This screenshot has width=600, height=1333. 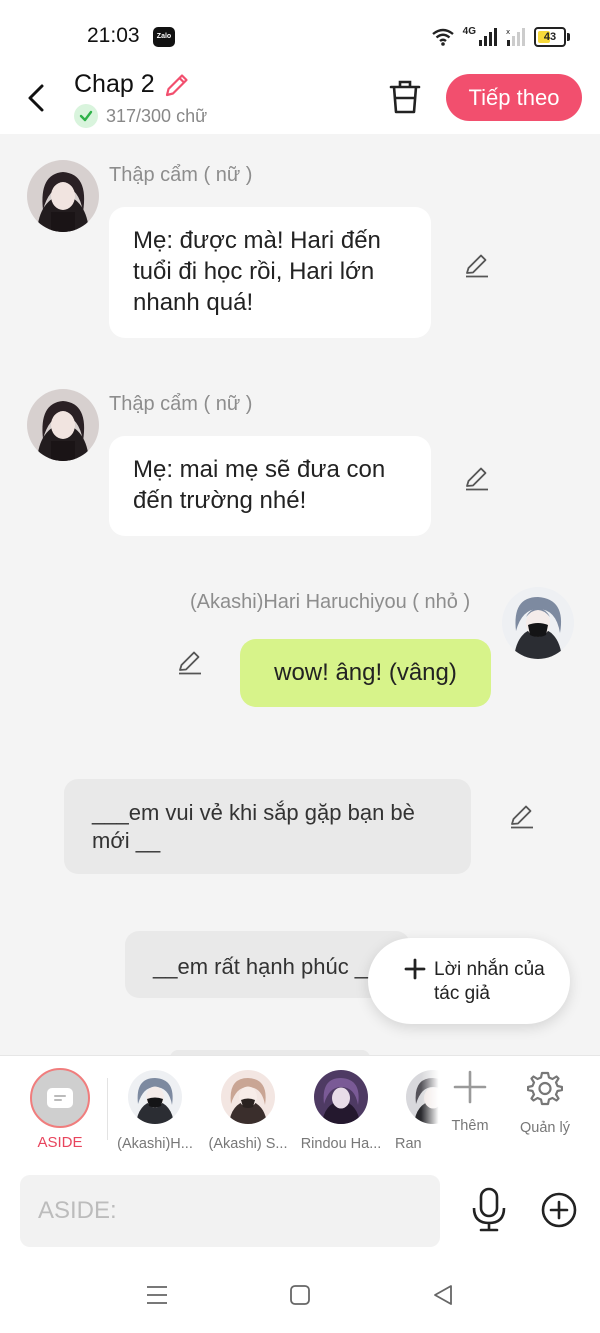 I want to click on divider, so click(x=107, y=1109).